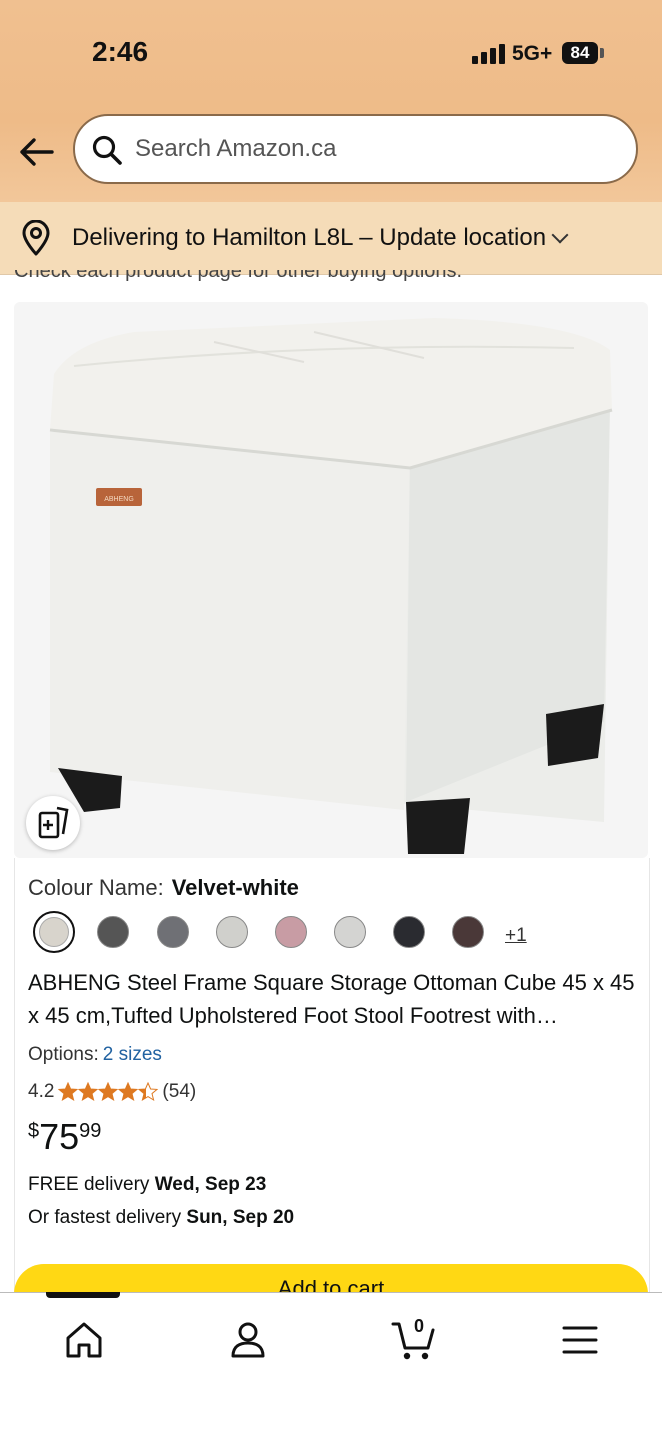 This screenshot has height=1441, width=662. I want to click on review-count: (54), so click(179, 1091).